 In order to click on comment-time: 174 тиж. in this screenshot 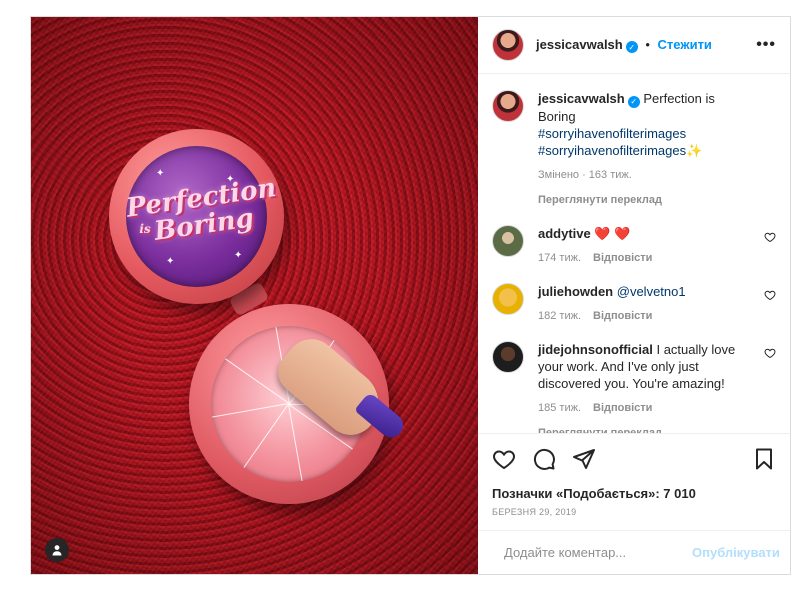, I will do `click(560, 257)`.